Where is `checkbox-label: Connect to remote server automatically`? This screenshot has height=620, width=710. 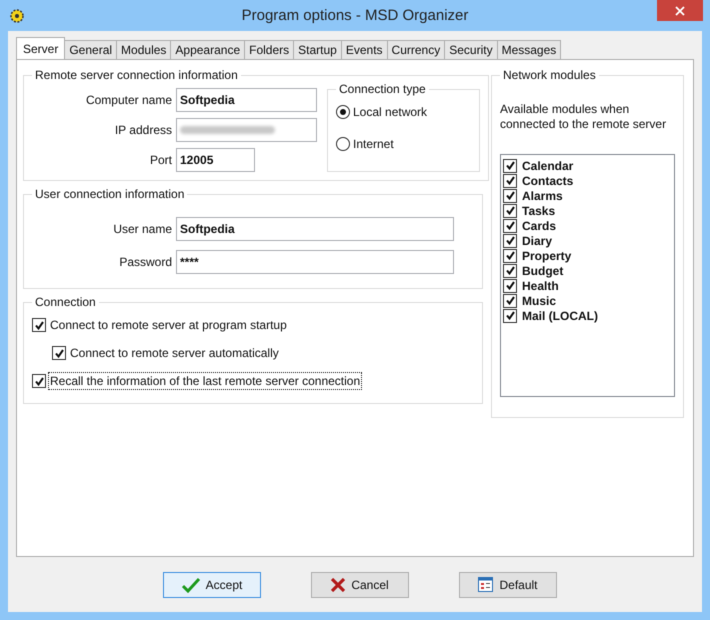 checkbox-label: Connect to remote server automatically is located at coordinates (174, 353).